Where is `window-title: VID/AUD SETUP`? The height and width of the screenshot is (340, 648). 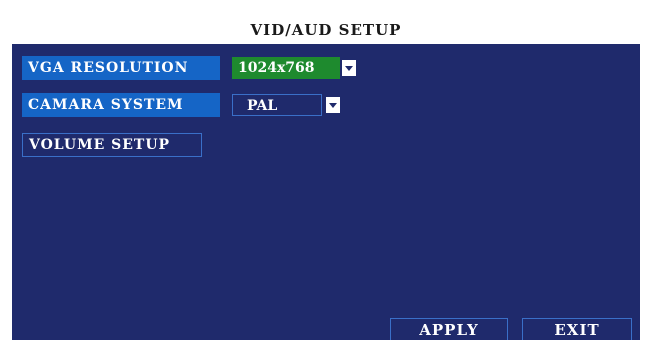
window-title: VID/AUD SETUP is located at coordinates (326, 30).